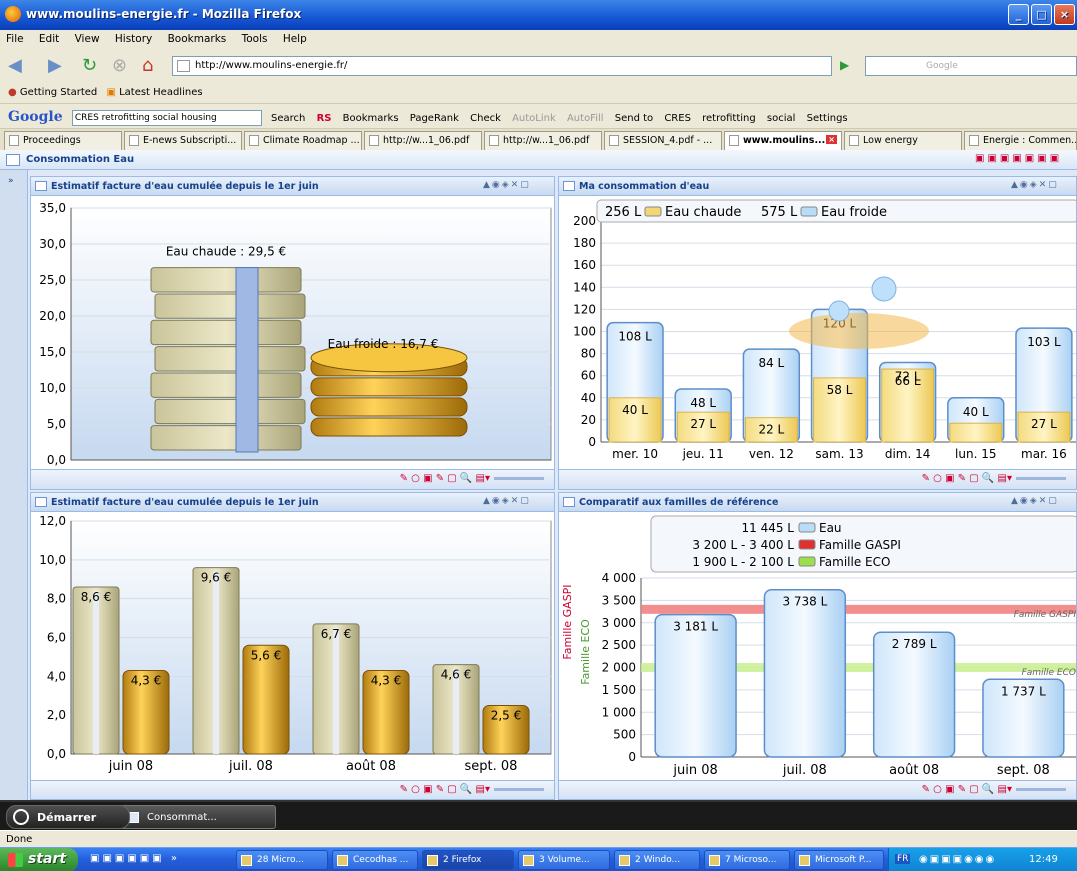 This screenshot has width=1077, height=871. Describe the element at coordinates (52, 208) in the screenshot. I see `y-tick-label: 35,0` at that location.